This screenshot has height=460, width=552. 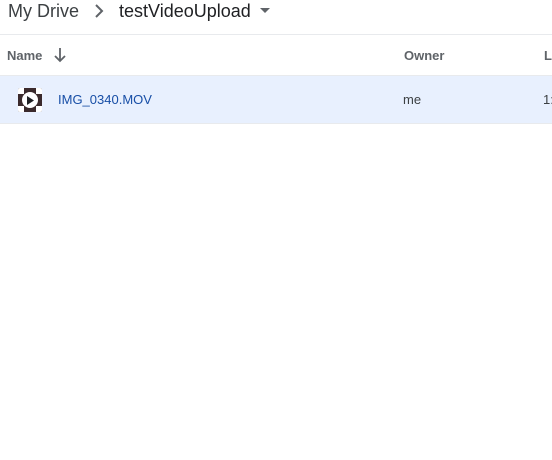 I want to click on table-row: IMG_0340.MOV me 1:, so click(x=276, y=99).